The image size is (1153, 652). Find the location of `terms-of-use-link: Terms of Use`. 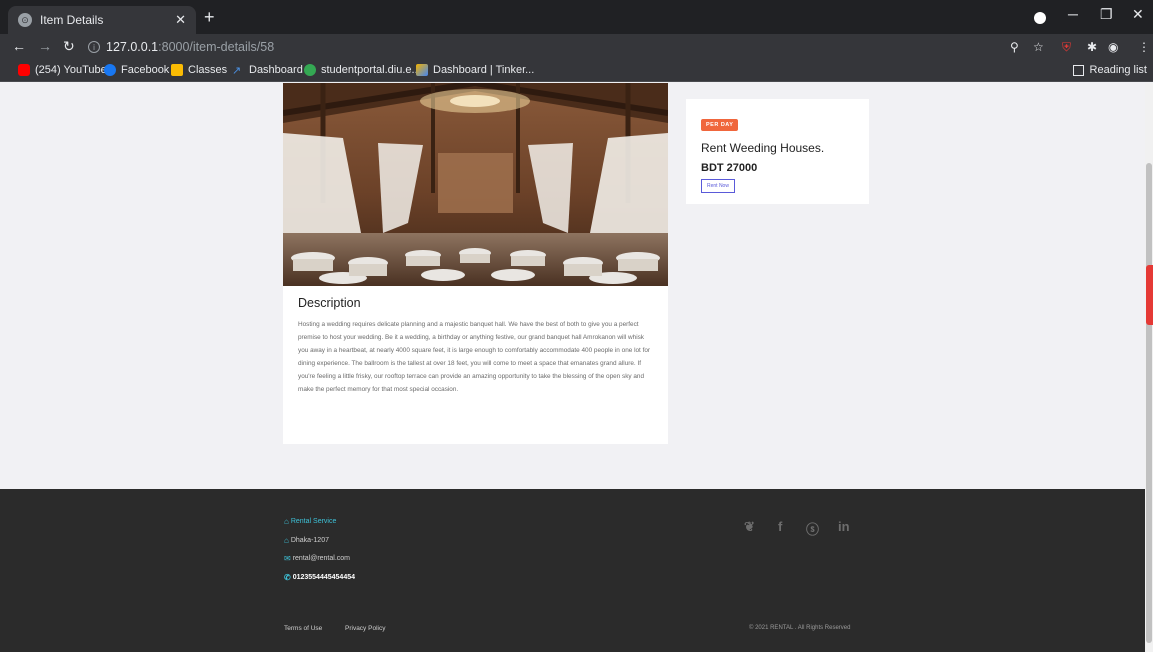

terms-of-use-link: Terms of Use is located at coordinates (303, 628).